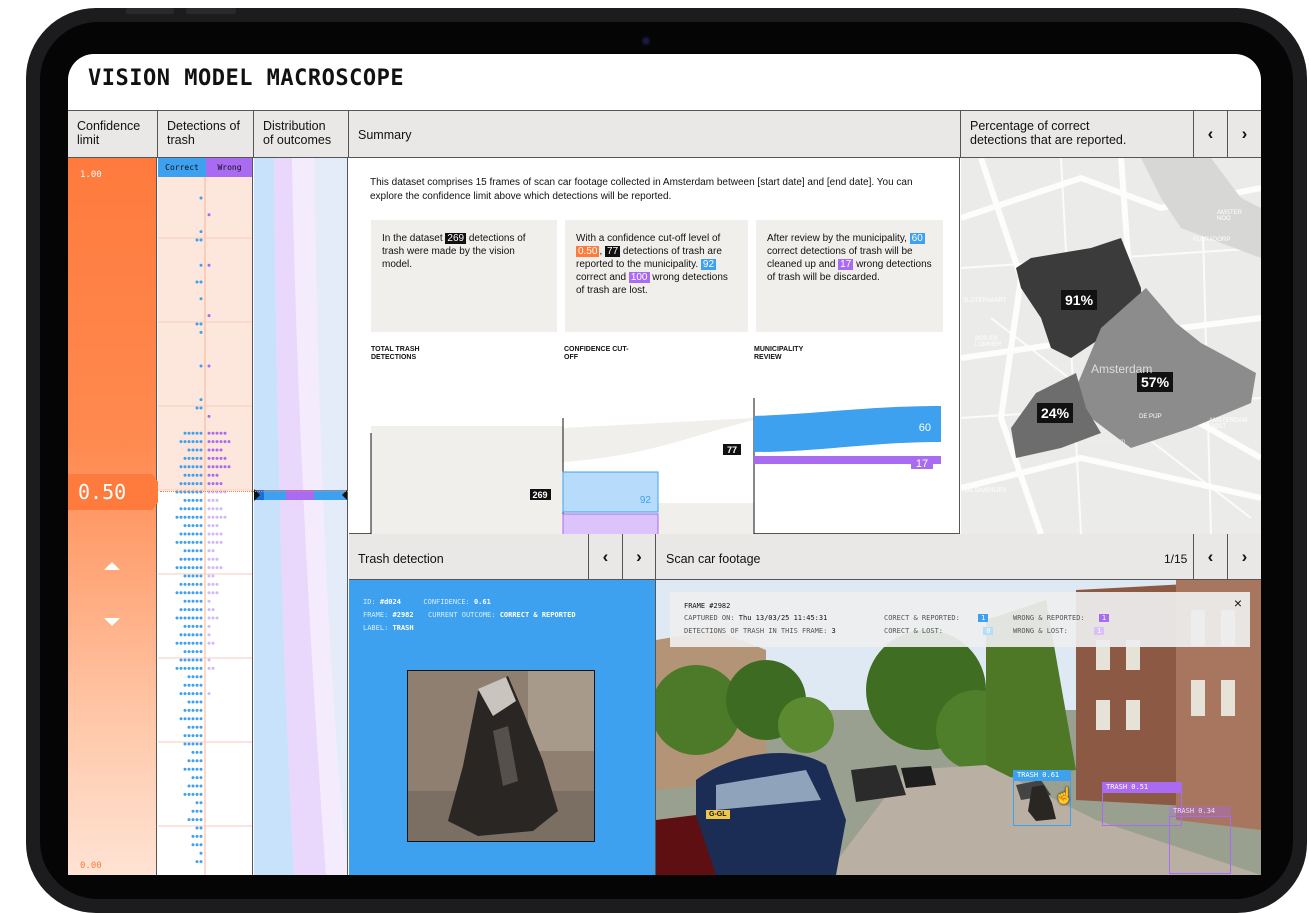 The height and width of the screenshot is (913, 1309). What do you see at coordinates (613, 251) in the screenshot?
I see `reported-tag: 77` at bounding box center [613, 251].